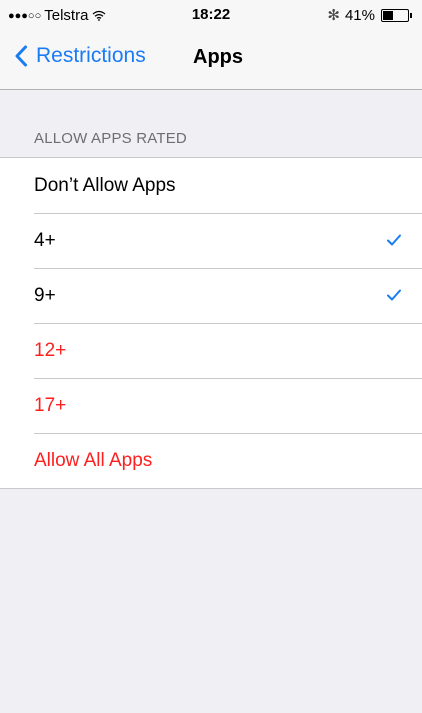  Describe the element at coordinates (91, 55) in the screenshot. I see `back-button-label: Restrictions` at that location.